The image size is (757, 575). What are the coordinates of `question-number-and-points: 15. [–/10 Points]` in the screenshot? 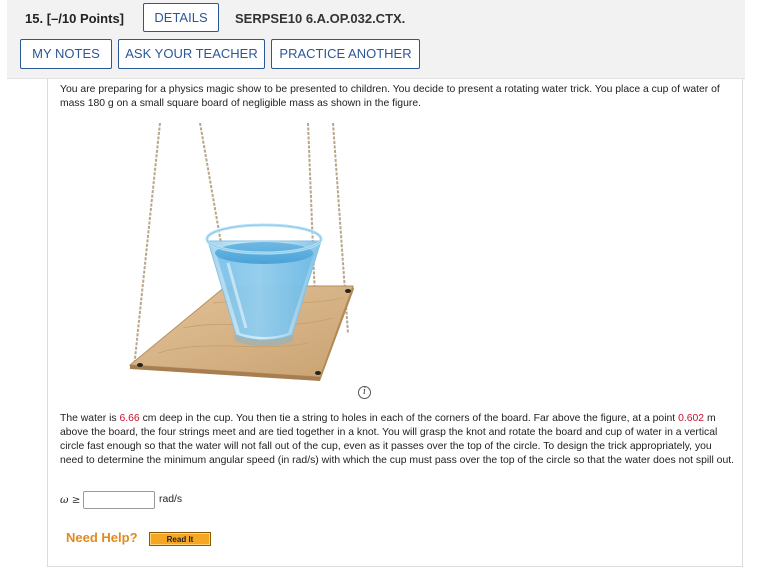 It's located at (74, 18).